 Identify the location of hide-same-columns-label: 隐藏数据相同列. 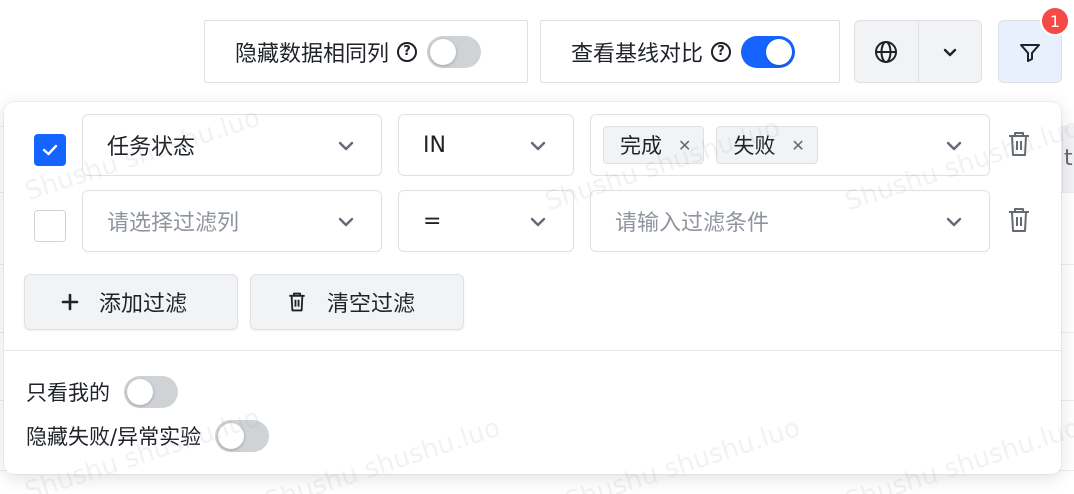
(312, 54).